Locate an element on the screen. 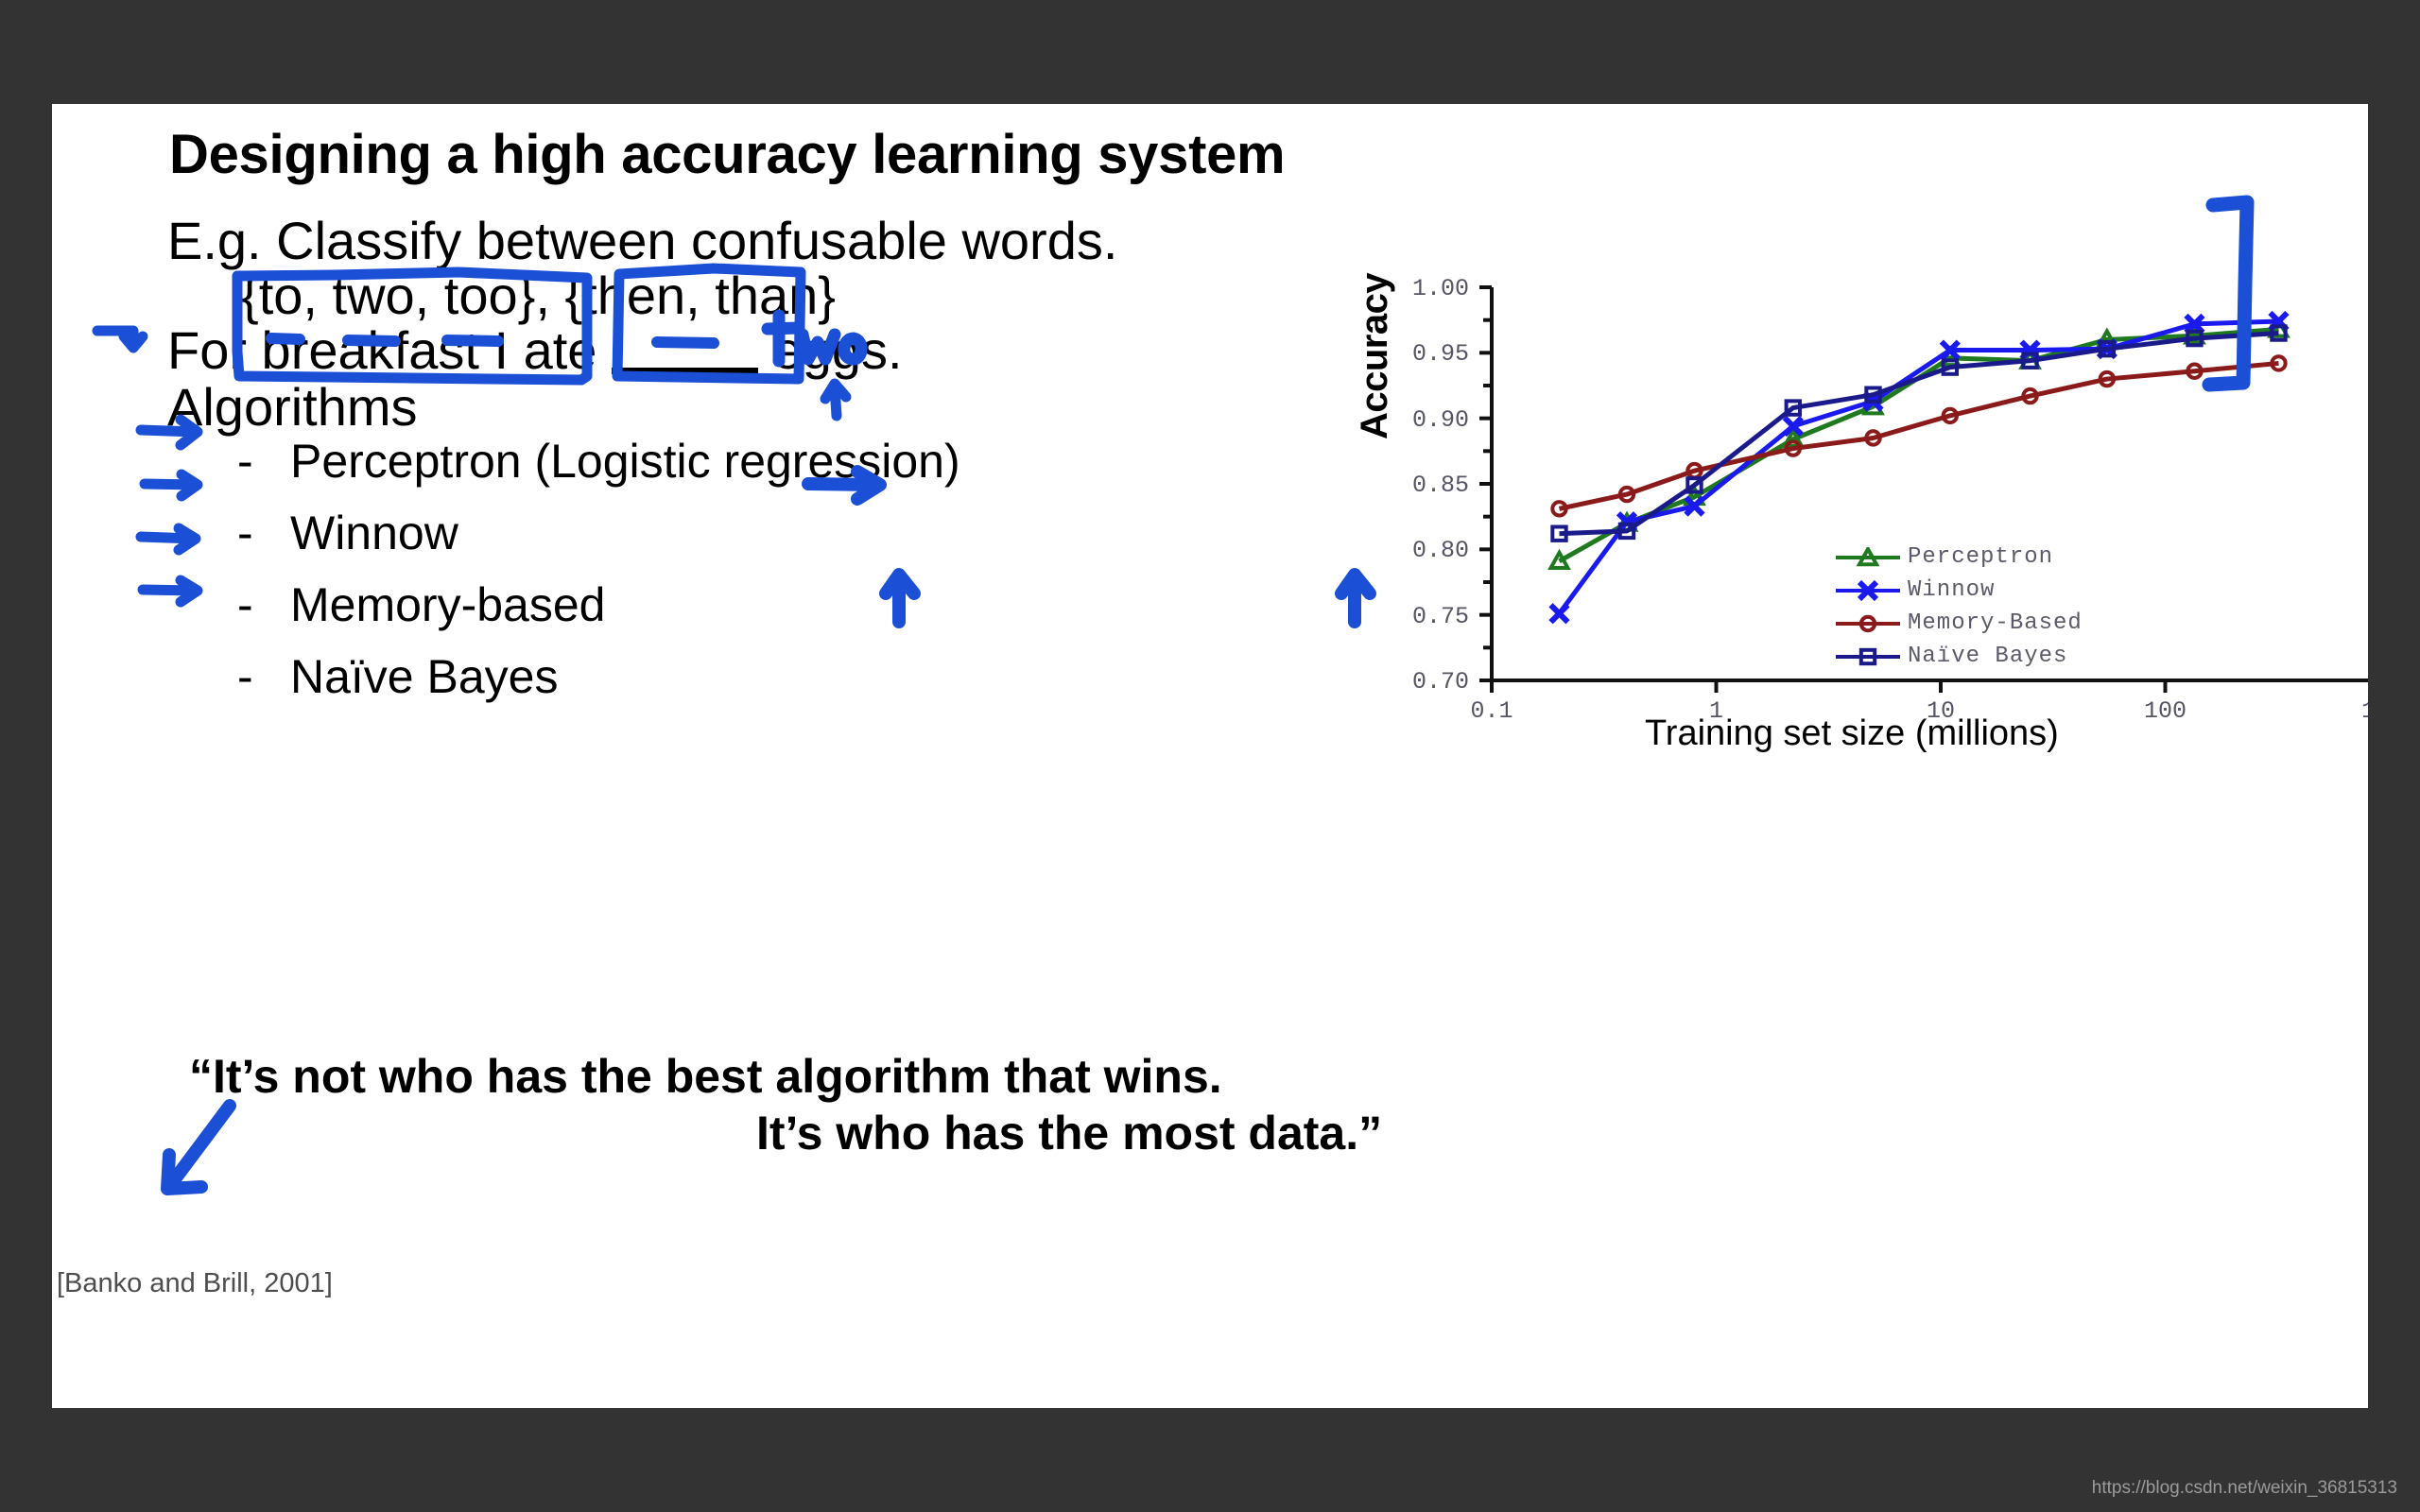 The image size is (2420, 1512). legend-item: Winnow is located at coordinates (1958, 593).